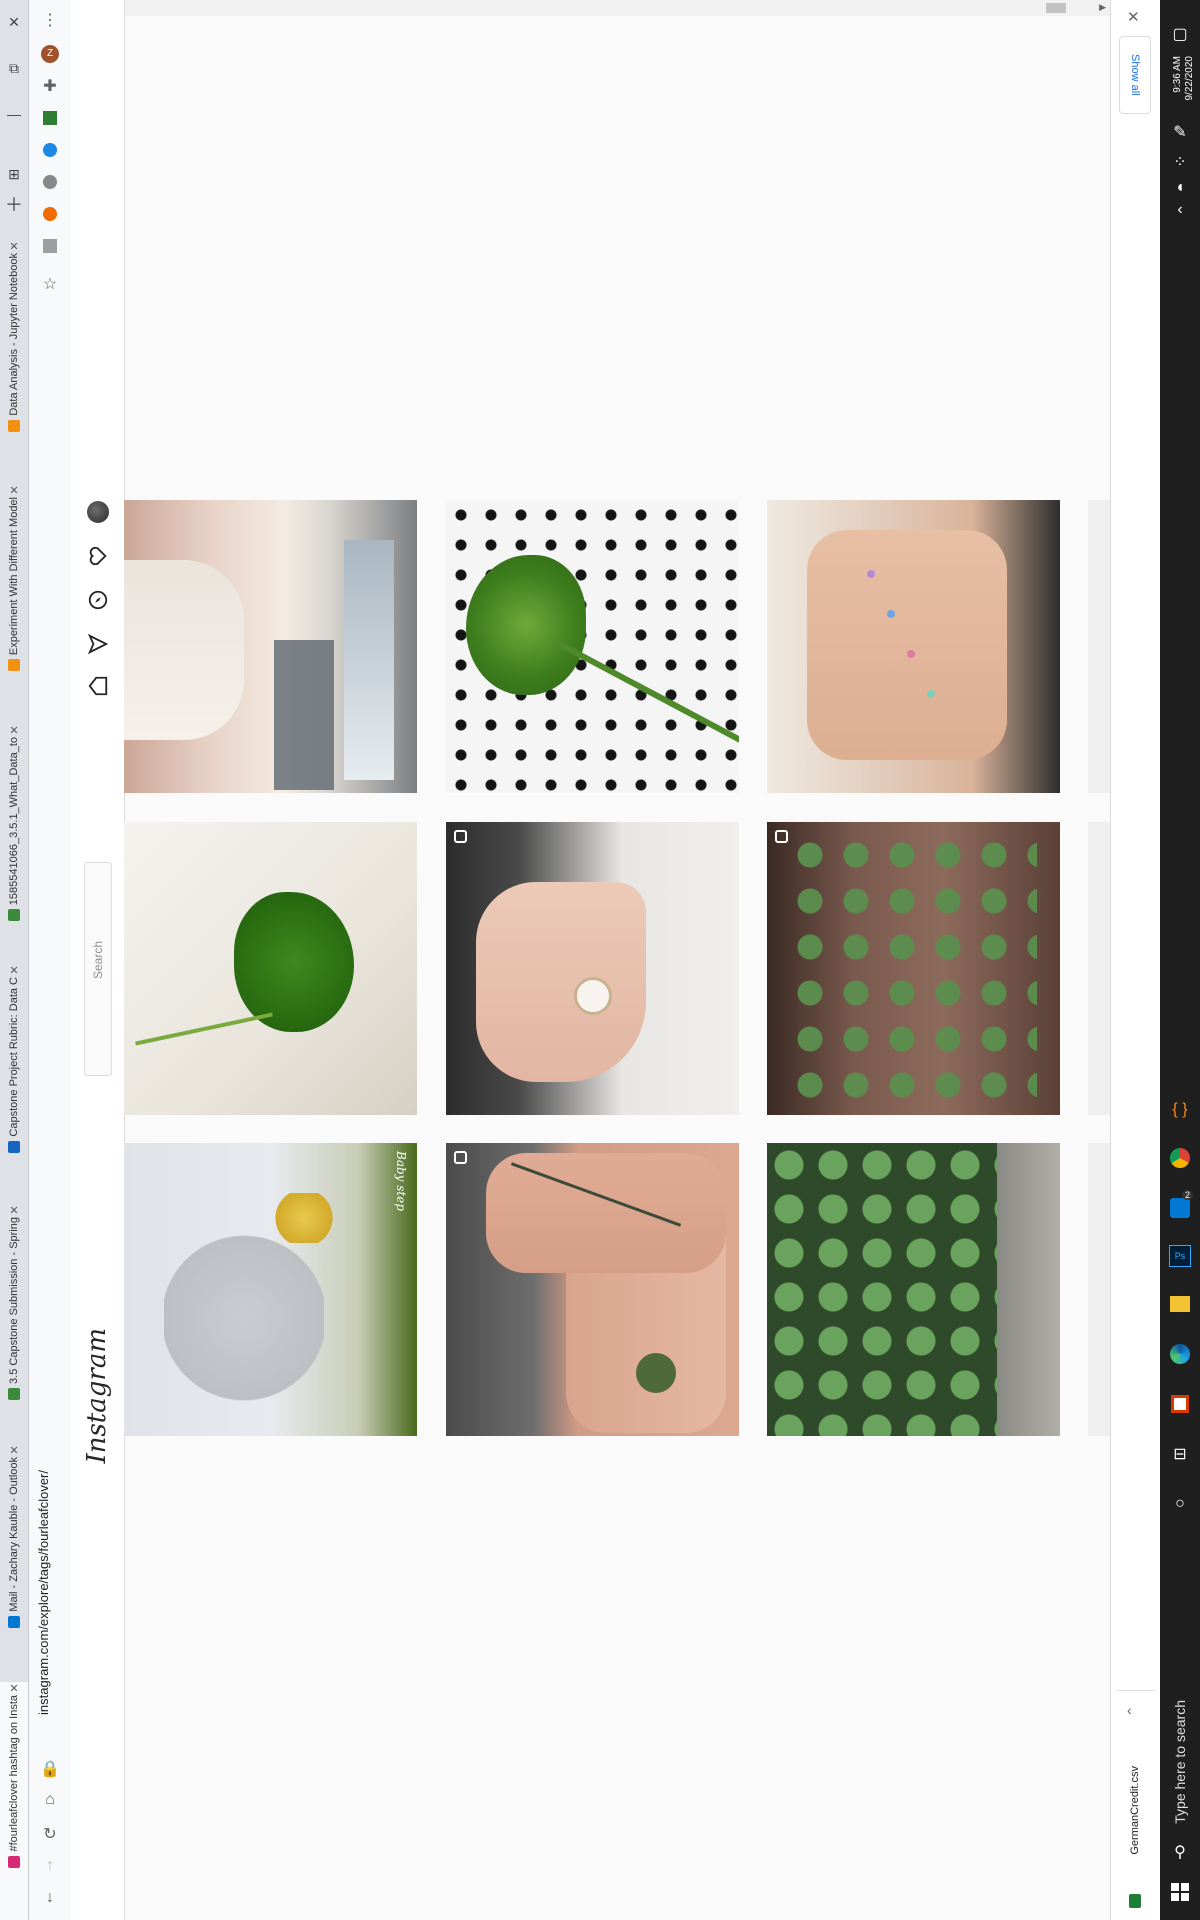  Describe the element at coordinates (14, 425) in the screenshot. I see `jupyter-favicon-icon` at that location.